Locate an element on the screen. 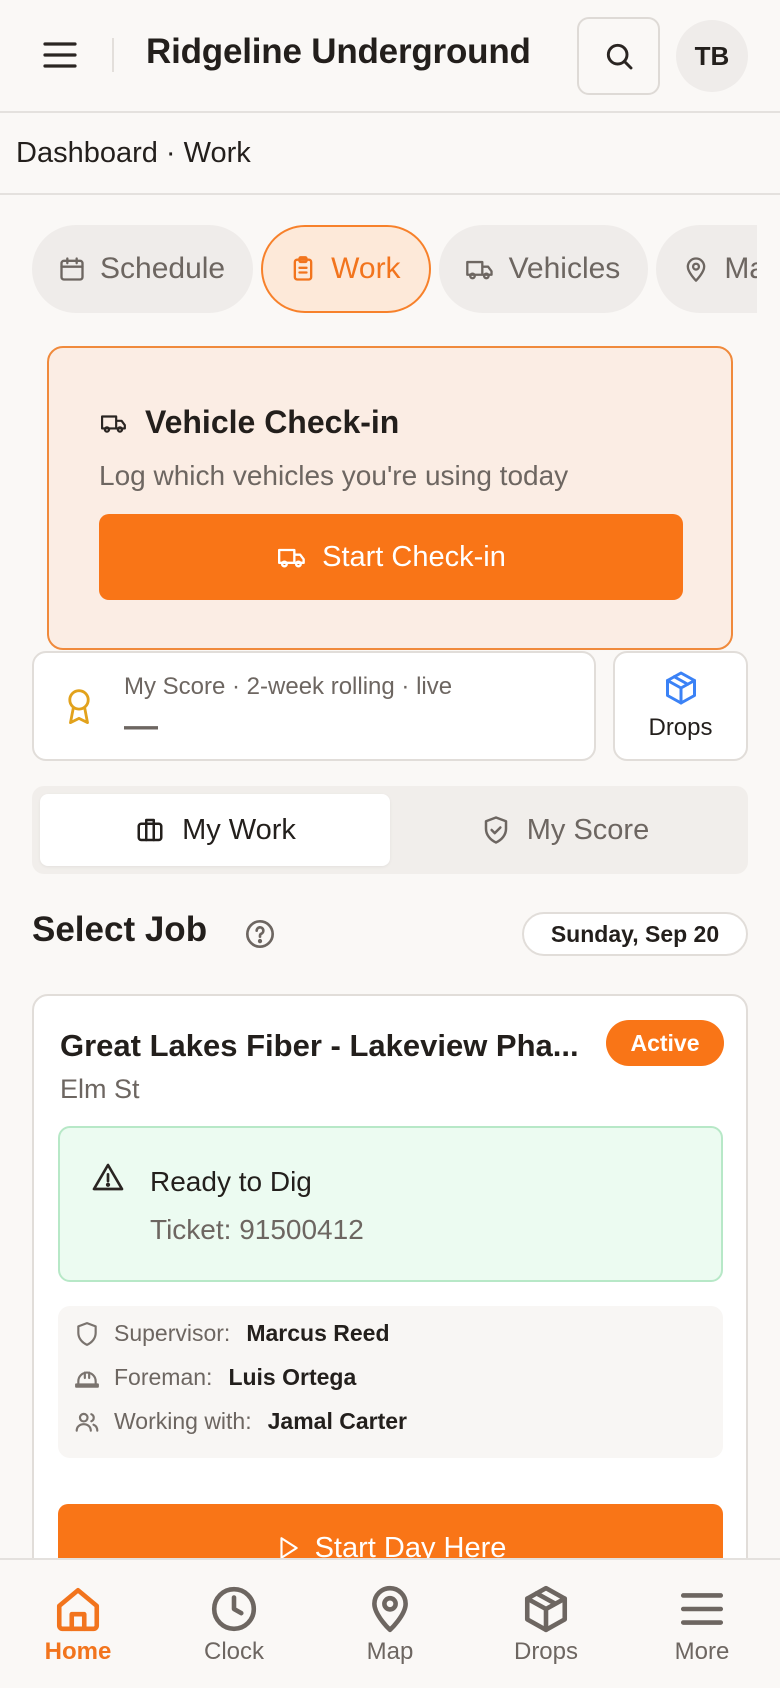  dig-status-title: Ready to Dig is located at coordinates (231, 1181).